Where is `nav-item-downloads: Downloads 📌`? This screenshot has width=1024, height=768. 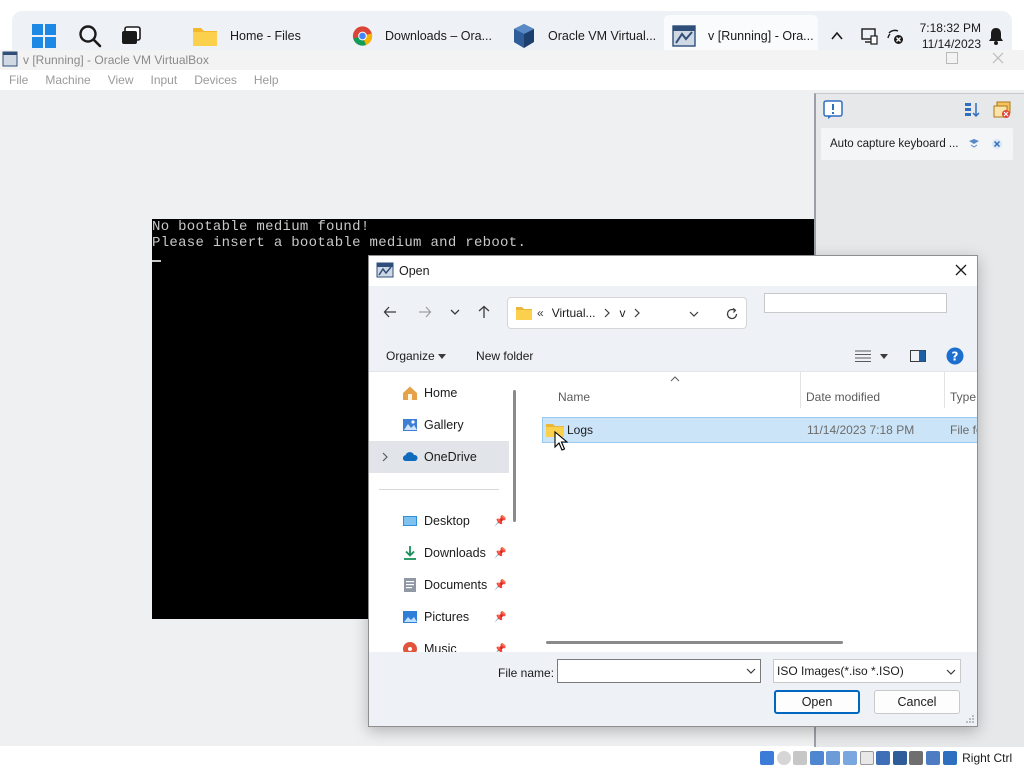 nav-item-downloads: Downloads 📌 is located at coordinates (439, 553).